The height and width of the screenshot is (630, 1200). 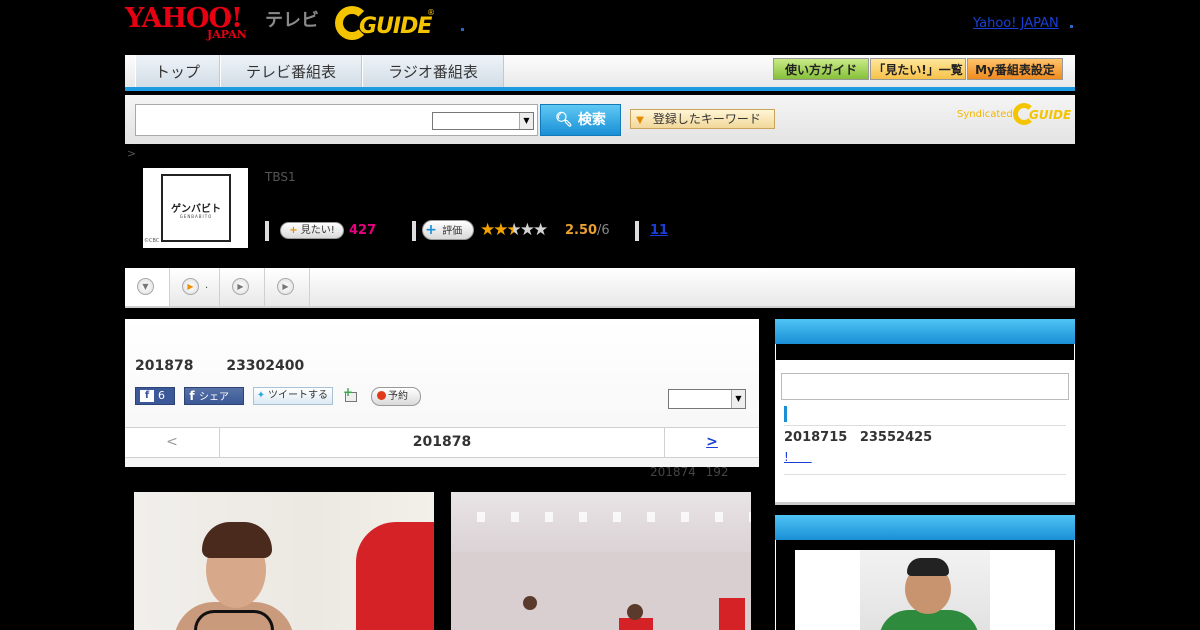 I want to click on mitai-button: + 見たい!, so click(x=312, y=230).